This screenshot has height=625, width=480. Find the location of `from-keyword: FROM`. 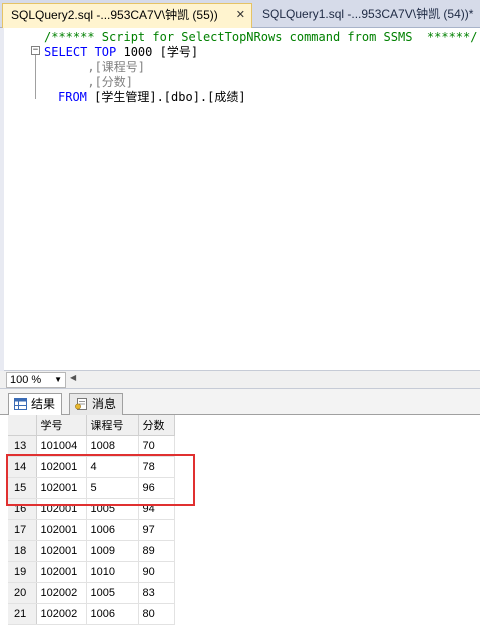

from-keyword: FROM is located at coordinates (72, 97).